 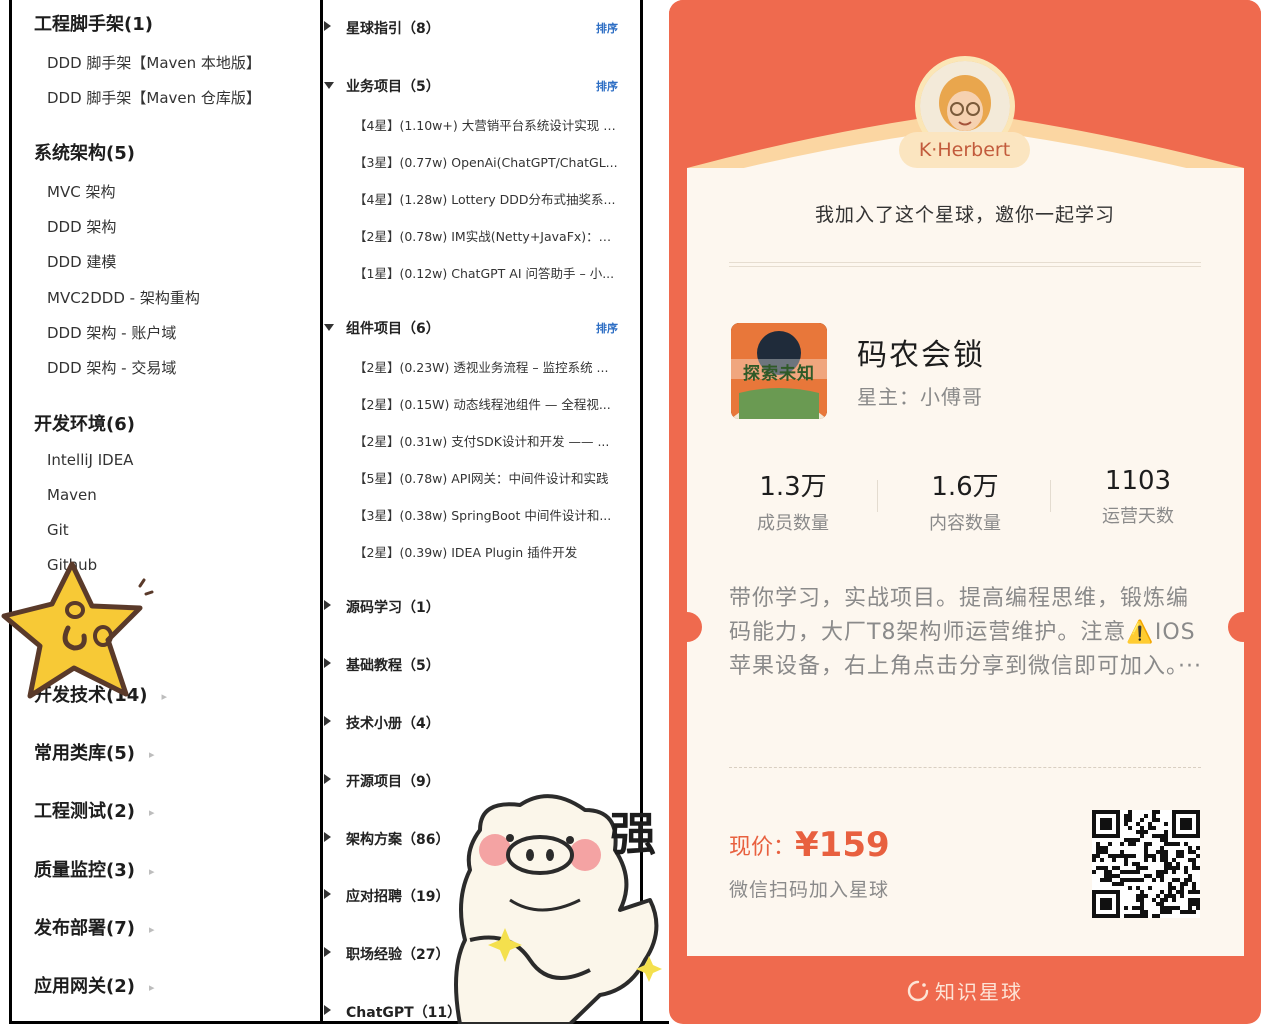 I want to click on topic-group-label: 开源项目（9）, so click(x=393, y=782).